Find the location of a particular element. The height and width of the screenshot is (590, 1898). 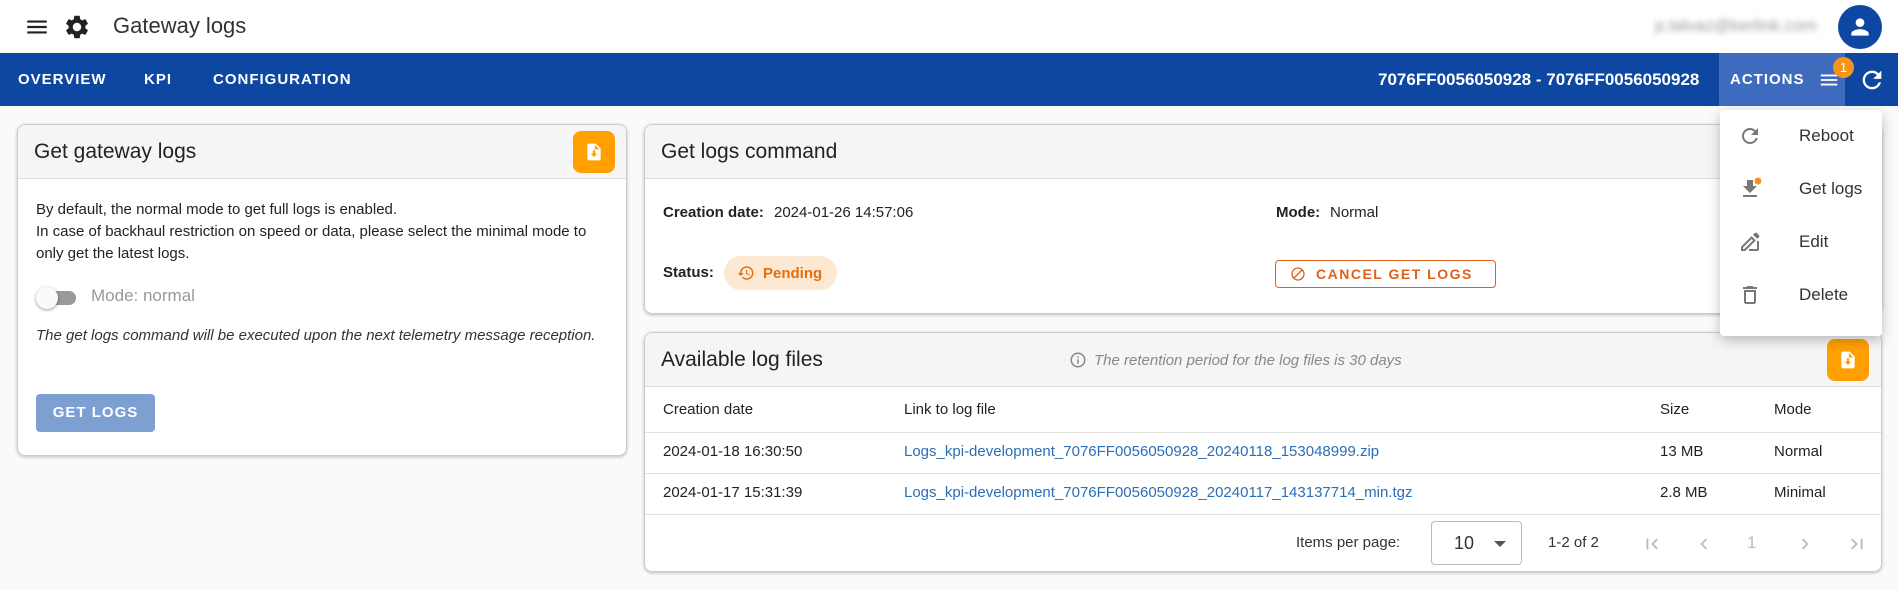

refresh-icon is located at coordinates (1872, 80).